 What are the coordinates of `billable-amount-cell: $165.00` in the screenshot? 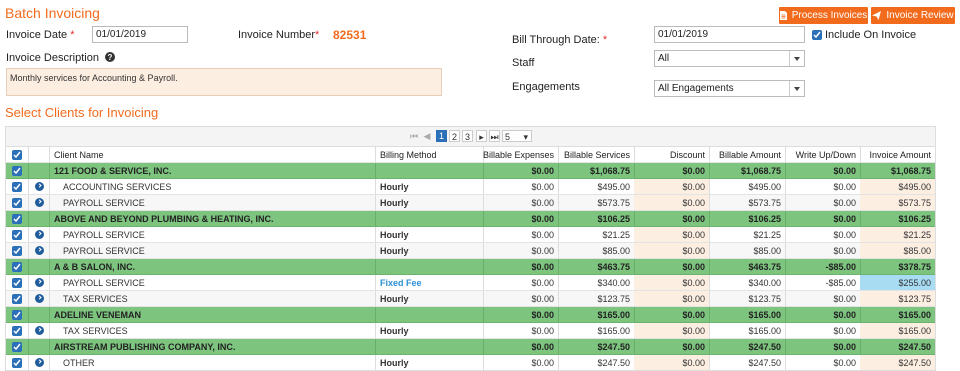 It's located at (764, 315).